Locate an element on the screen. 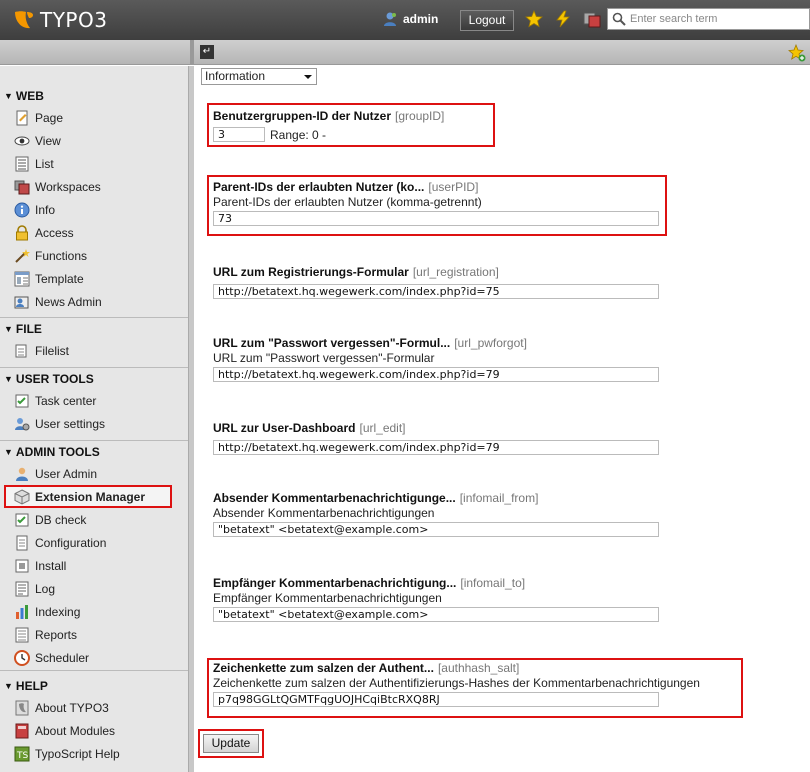 This screenshot has width=810, height=772. toolbar-divider is located at coordinates (192, 52).